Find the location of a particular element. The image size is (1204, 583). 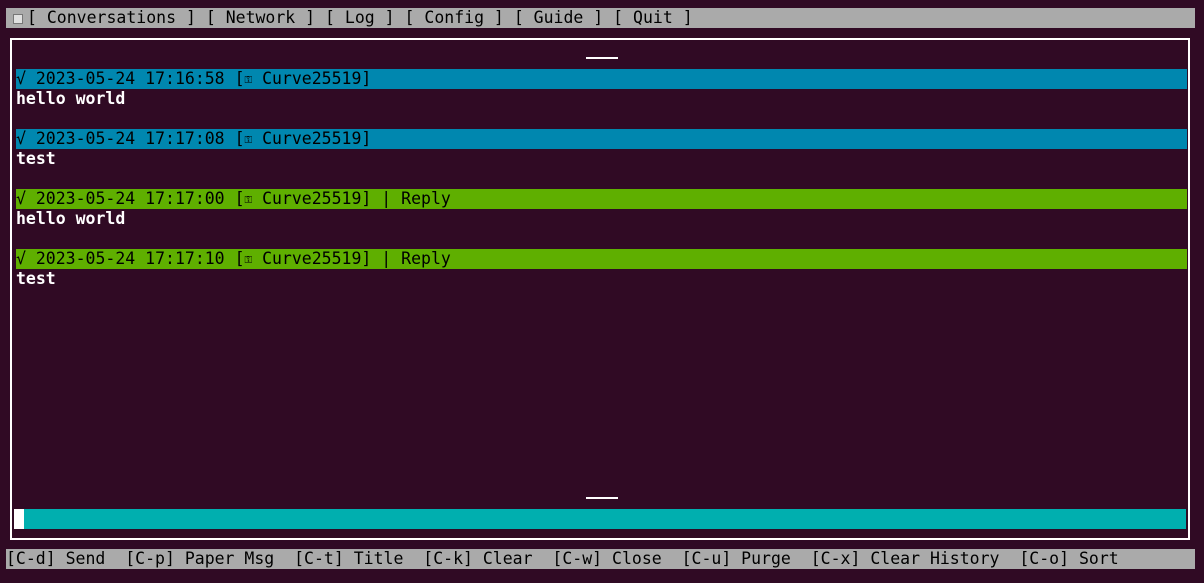

menu-conversations: [ Conversations ] is located at coordinates (111, 17).